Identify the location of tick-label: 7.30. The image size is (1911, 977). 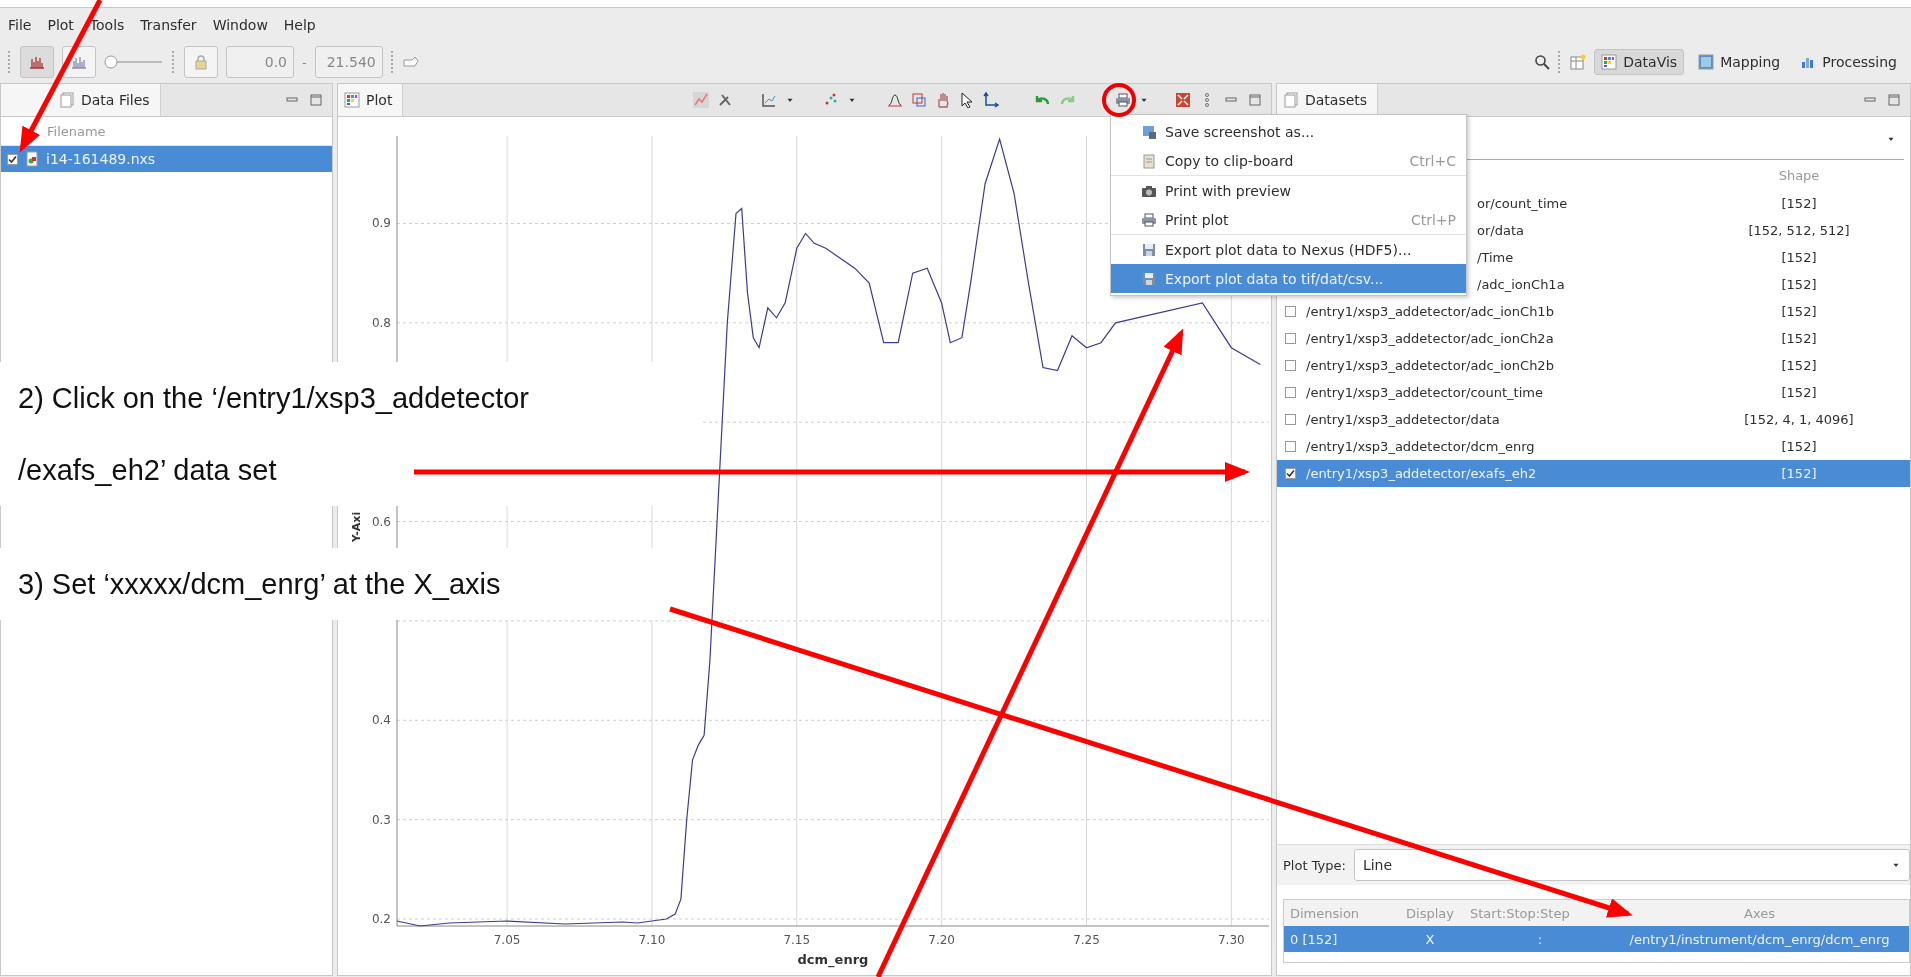
(1231, 940).